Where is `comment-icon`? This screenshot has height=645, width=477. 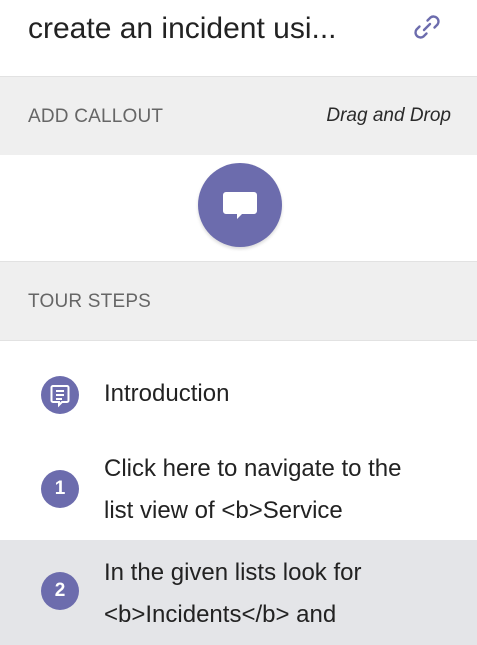
comment-icon is located at coordinates (240, 205).